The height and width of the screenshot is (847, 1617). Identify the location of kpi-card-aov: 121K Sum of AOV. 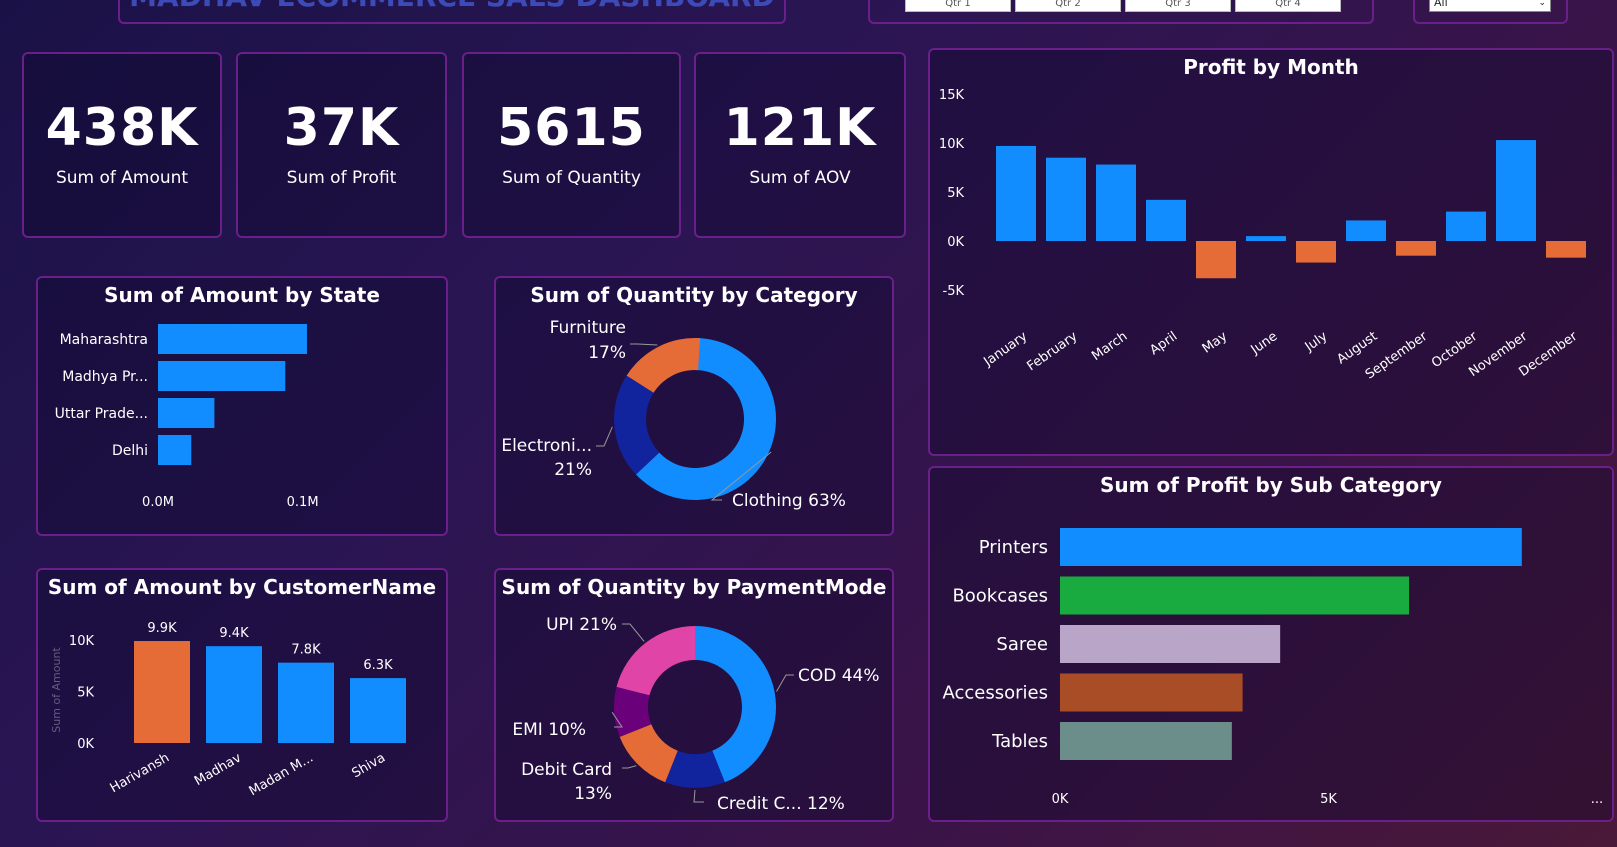
(800, 145).